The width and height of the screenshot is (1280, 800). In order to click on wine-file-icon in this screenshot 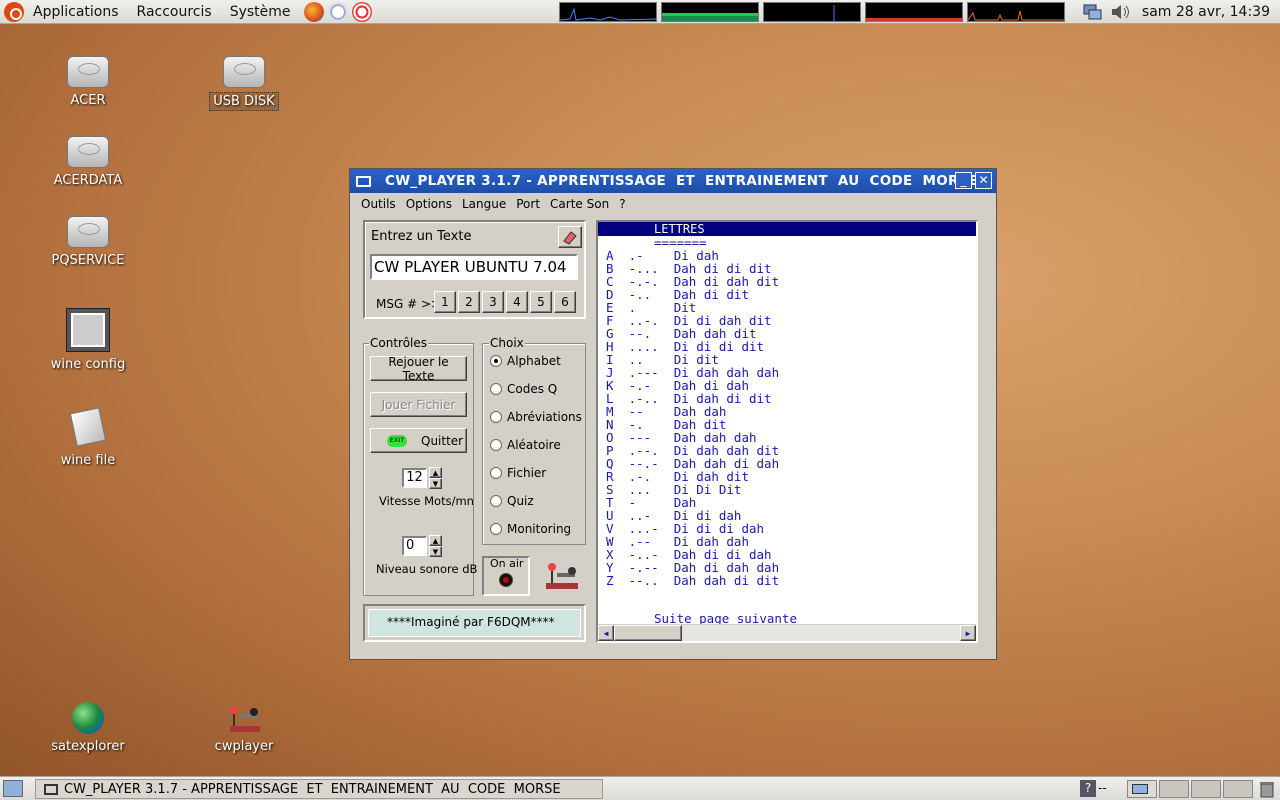, I will do `click(88, 427)`.